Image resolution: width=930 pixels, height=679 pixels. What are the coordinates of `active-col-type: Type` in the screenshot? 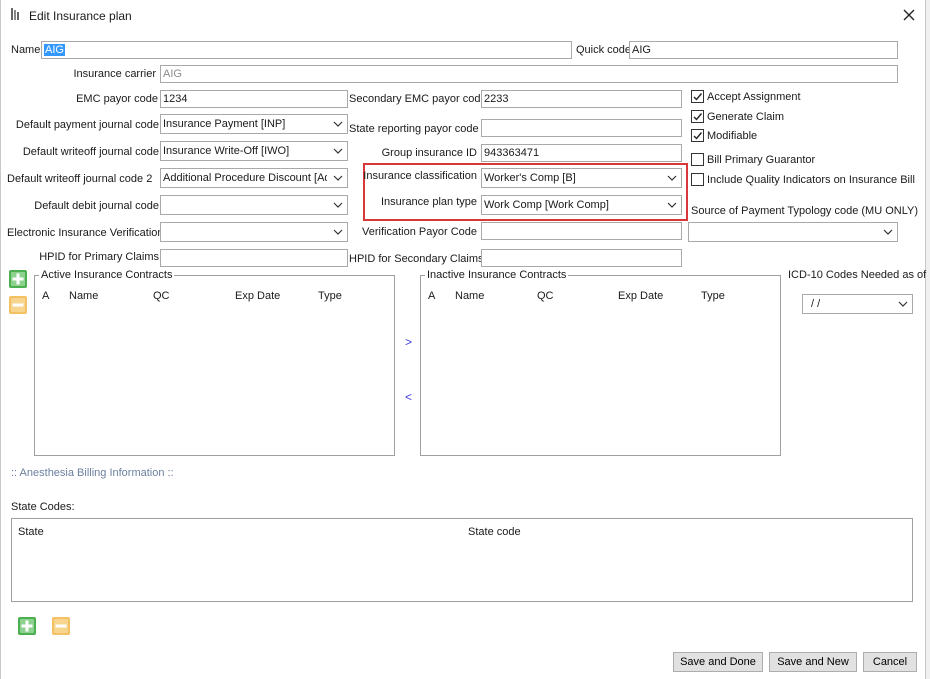 It's located at (330, 296).